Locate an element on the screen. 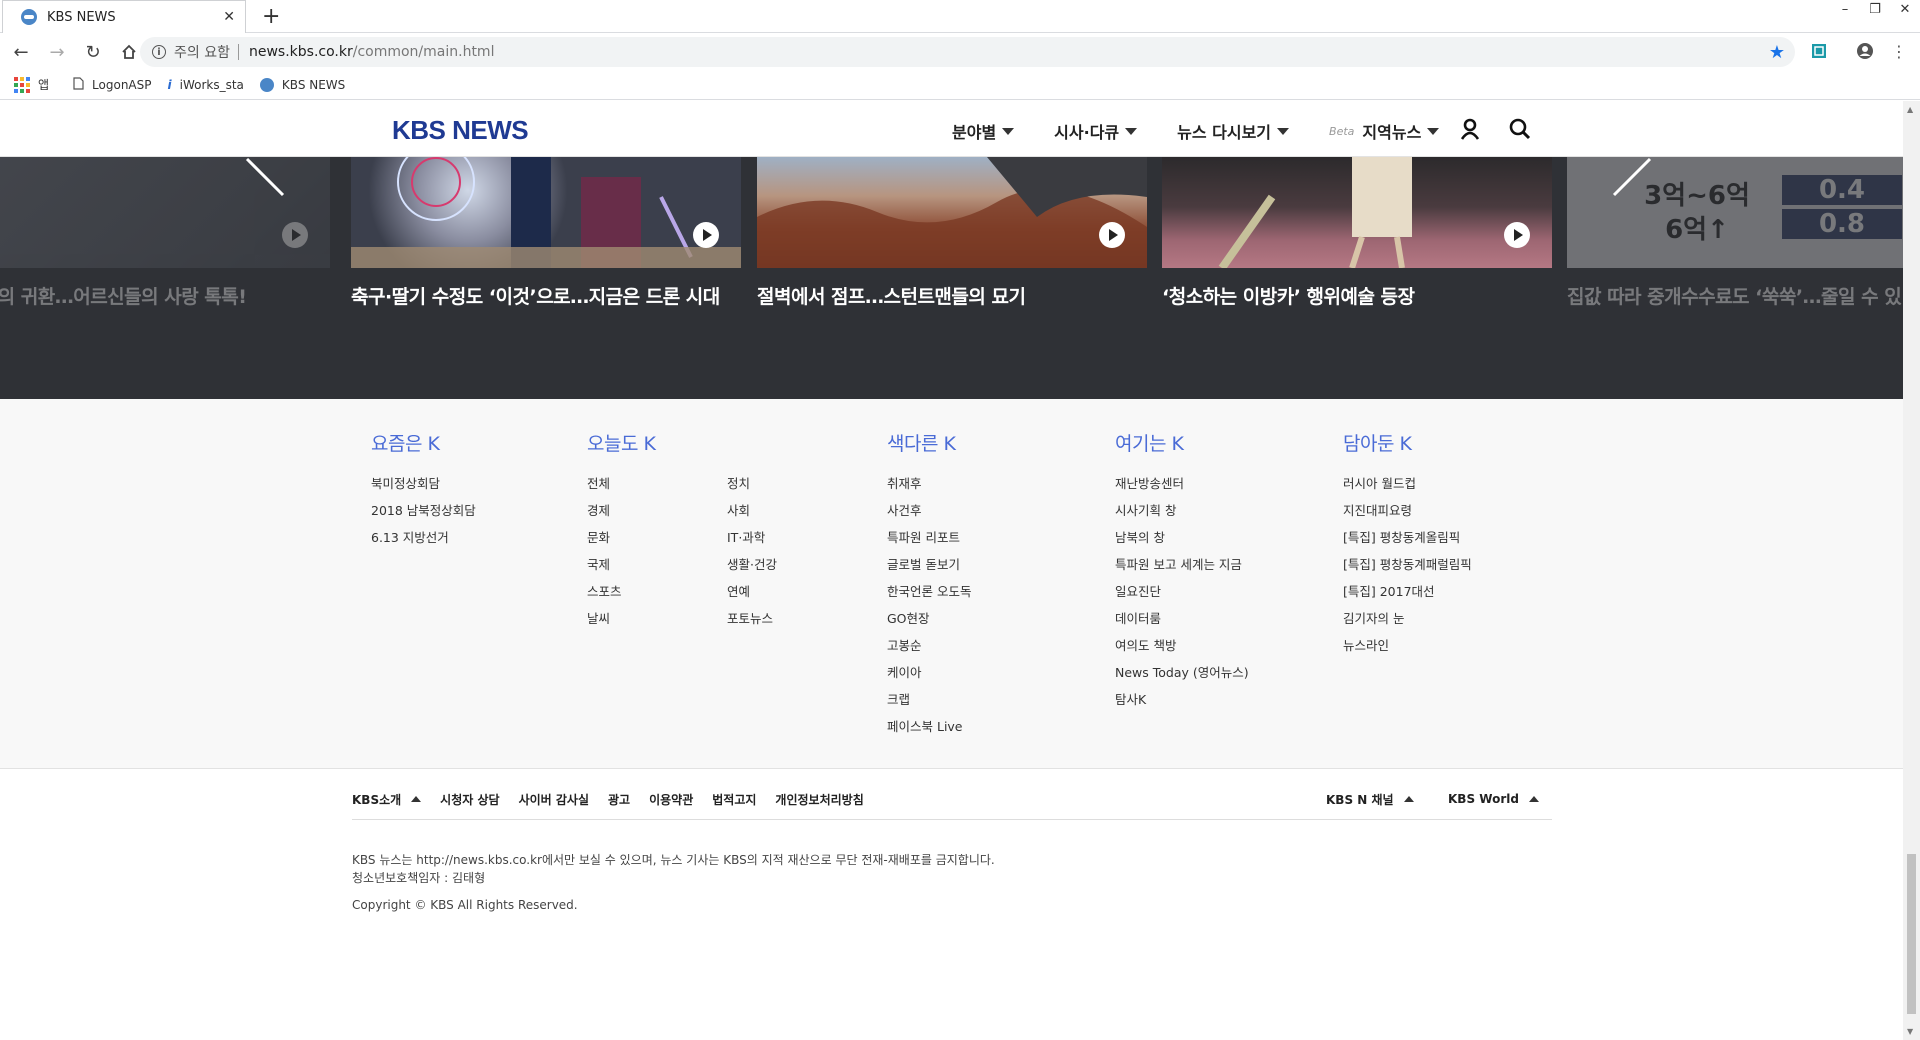 Image resolution: width=1920 pixels, height=1040 pixels. carousel-next-arrow-icon is located at coordinates (1632, 184).